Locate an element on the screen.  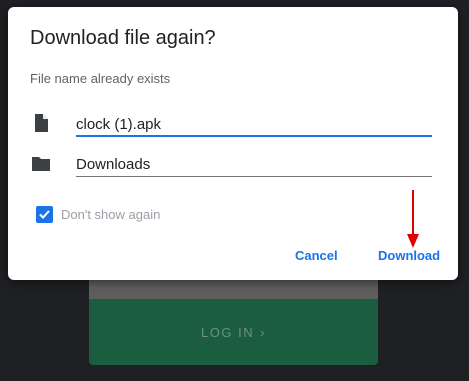
dont-show-again-row: Don't show again is located at coordinates (98, 214).